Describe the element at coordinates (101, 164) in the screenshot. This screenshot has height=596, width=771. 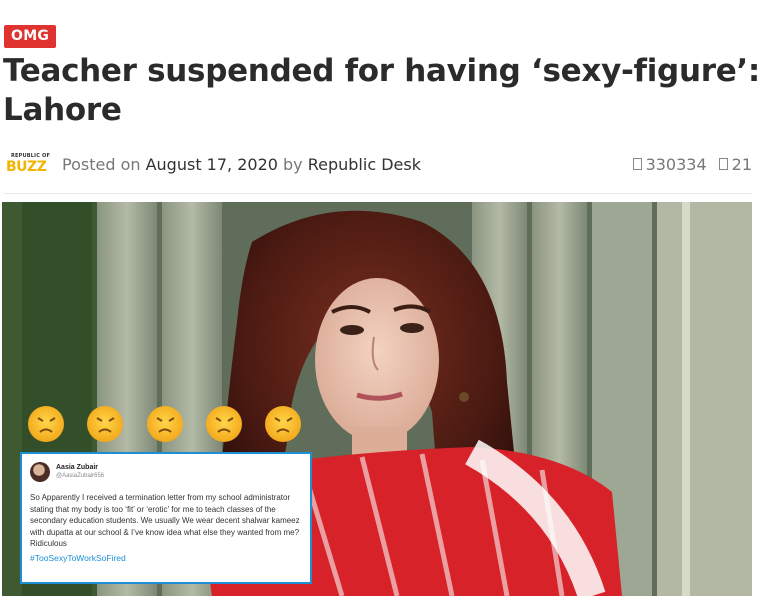
I see `posted-on-label: Posted on` at that location.